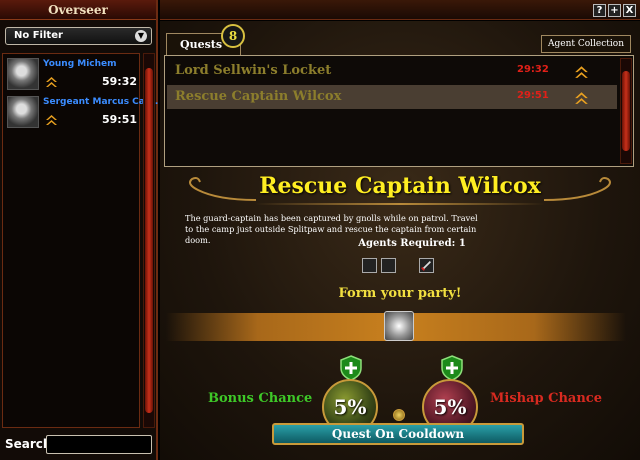 Image resolution: width=640 pixels, height=460 pixels. Describe the element at coordinates (400, 293) in the screenshot. I see `party-label: Form your party!` at that location.